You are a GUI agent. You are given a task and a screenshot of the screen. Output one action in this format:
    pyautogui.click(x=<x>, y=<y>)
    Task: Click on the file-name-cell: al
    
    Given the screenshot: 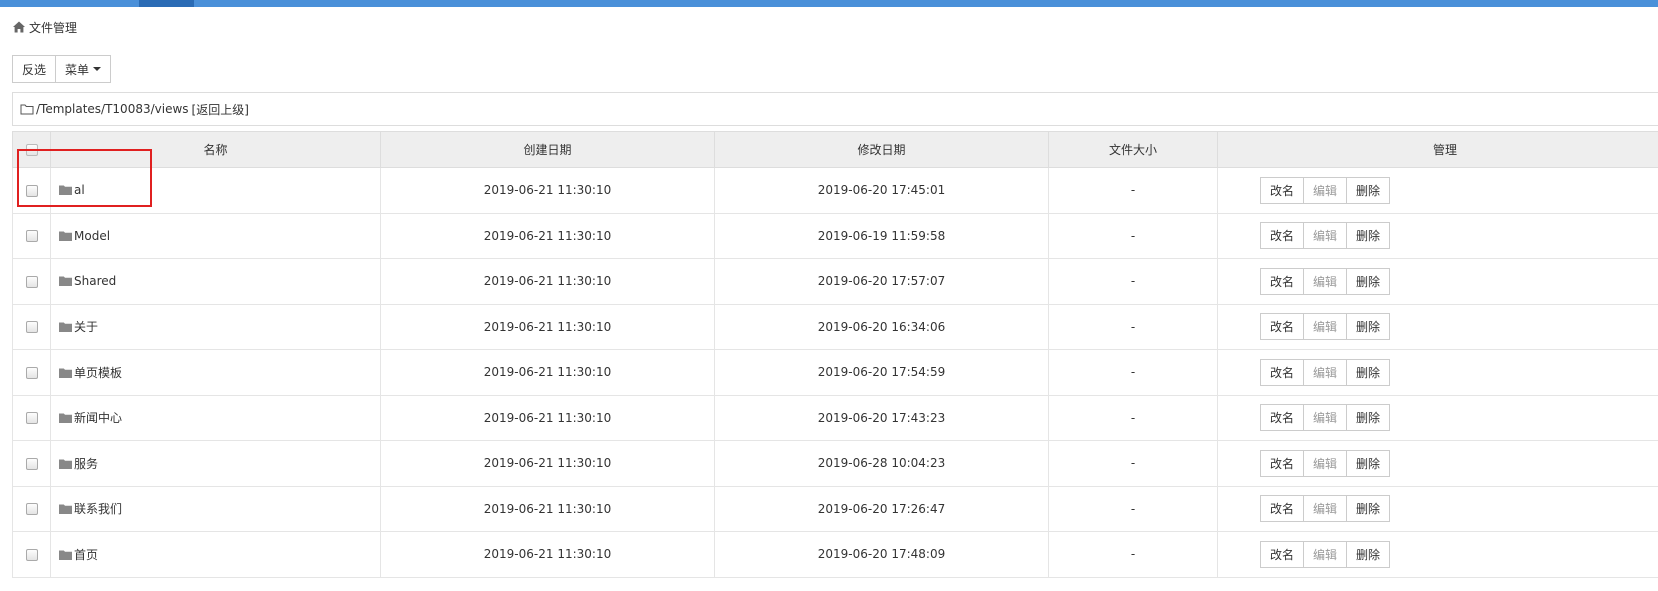 What is the action you would take?
    pyautogui.click(x=215, y=190)
    